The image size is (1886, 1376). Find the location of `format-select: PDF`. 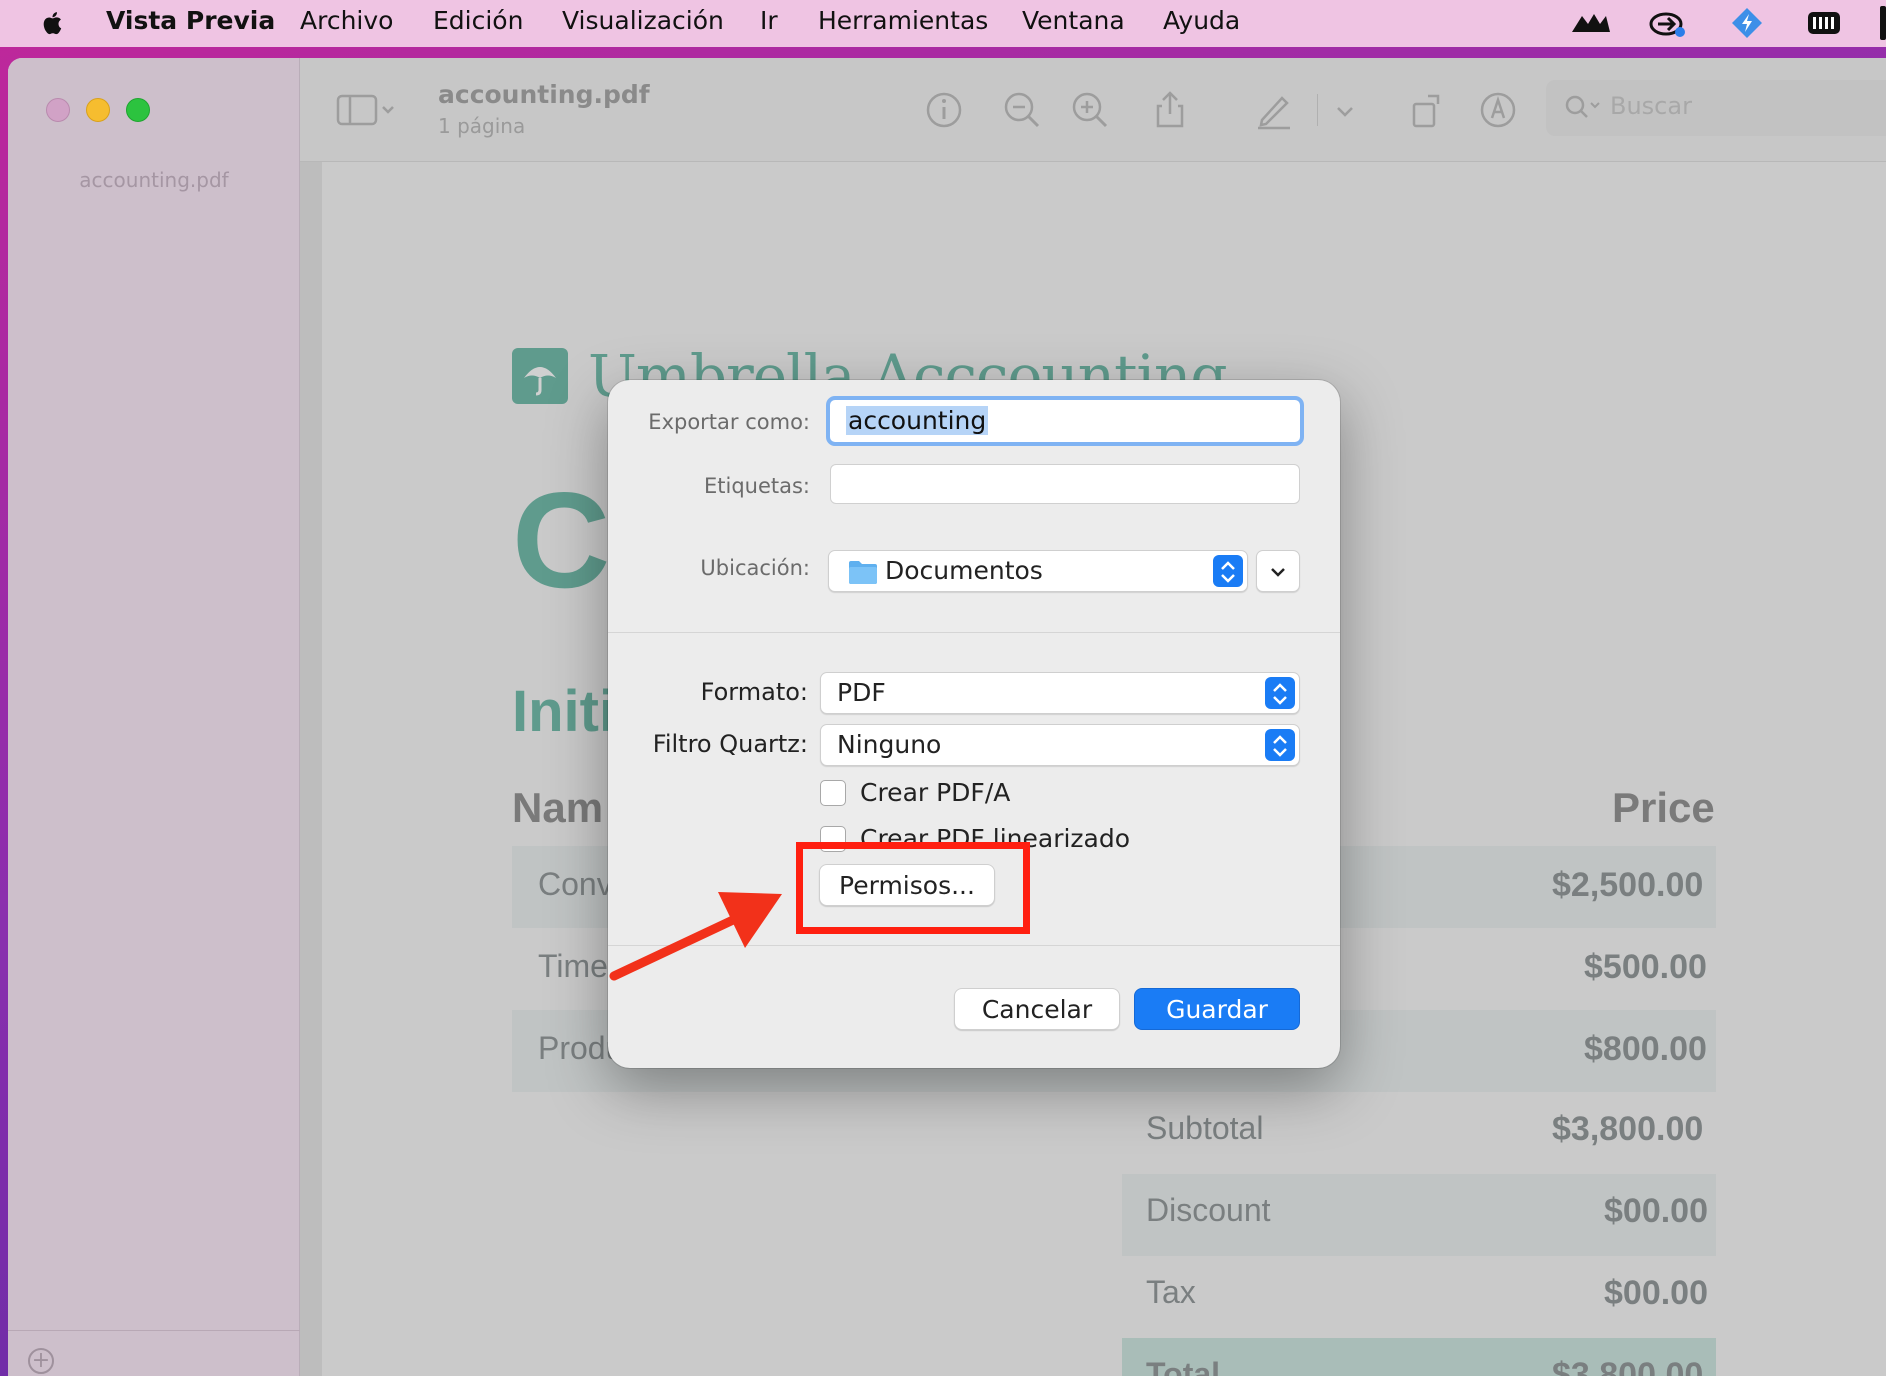

format-select: PDF is located at coordinates (1060, 693).